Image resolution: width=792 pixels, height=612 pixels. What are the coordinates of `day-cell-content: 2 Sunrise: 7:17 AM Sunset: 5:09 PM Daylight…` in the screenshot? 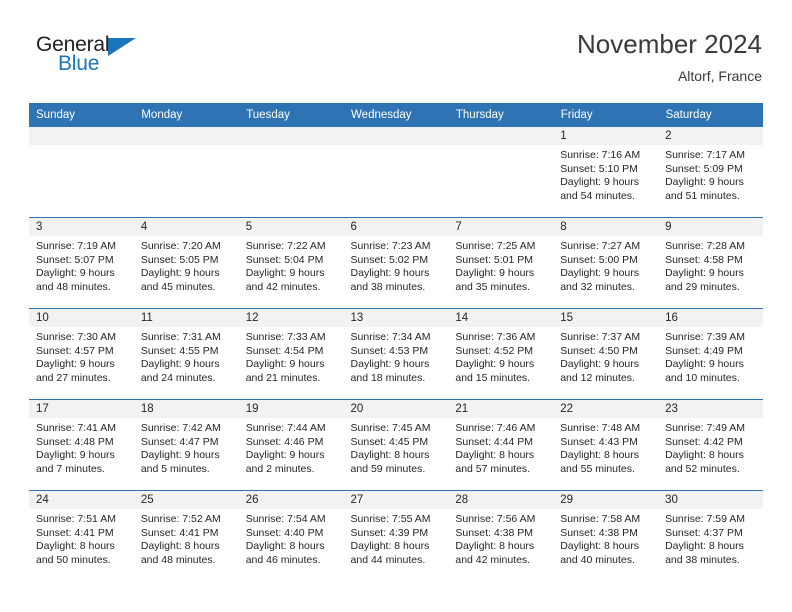 It's located at (710, 172).